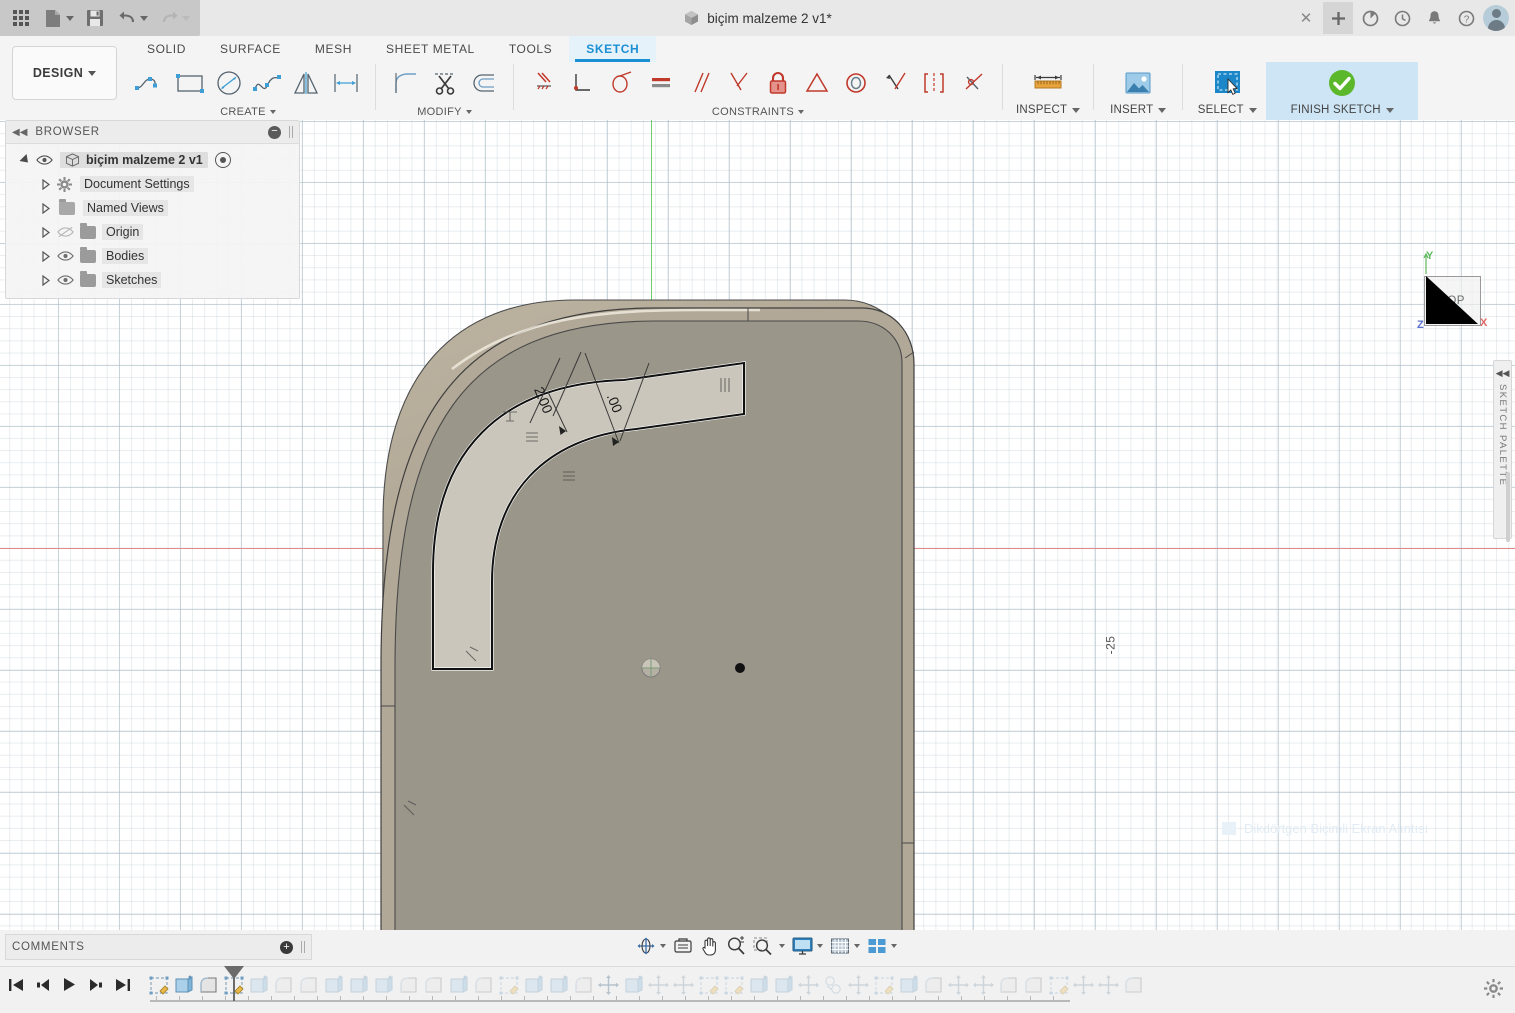 The width and height of the screenshot is (1515, 1013). What do you see at coordinates (651, 946) in the screenshot?
I see `orbit-button` at bounding box center [651, 946].